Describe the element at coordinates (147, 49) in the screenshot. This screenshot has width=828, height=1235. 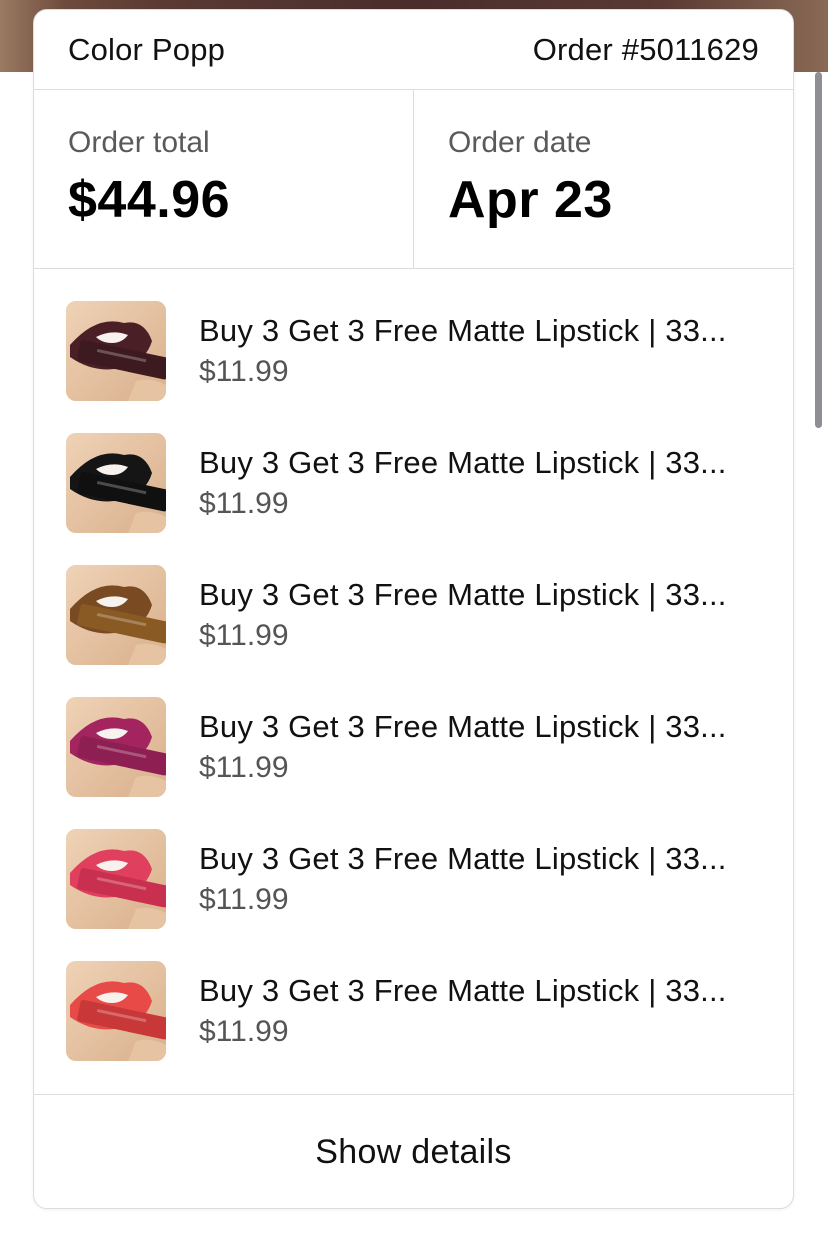
I see `store-name: Color Popp` at that location.